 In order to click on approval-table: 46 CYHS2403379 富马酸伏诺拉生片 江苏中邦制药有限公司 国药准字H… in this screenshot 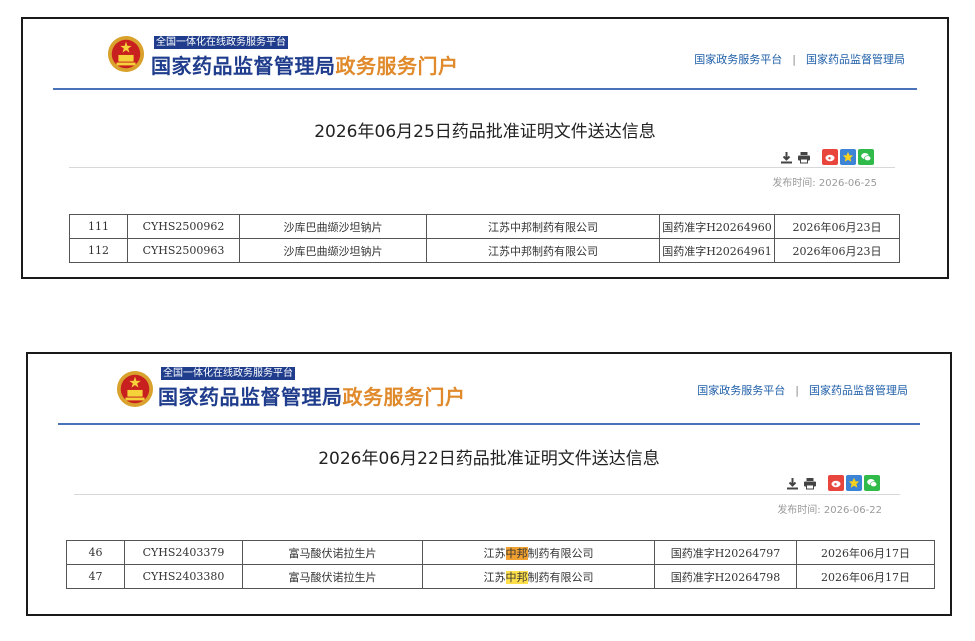, I will do `click(500, 564)`.